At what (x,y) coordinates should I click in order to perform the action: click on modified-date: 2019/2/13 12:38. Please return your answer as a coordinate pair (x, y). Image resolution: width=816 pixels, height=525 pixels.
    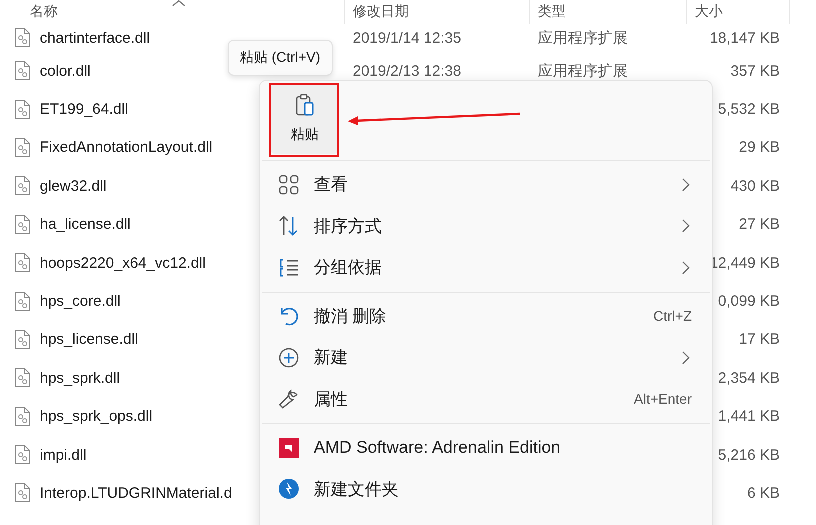
    Looking at the image, I should click on (407, 71).